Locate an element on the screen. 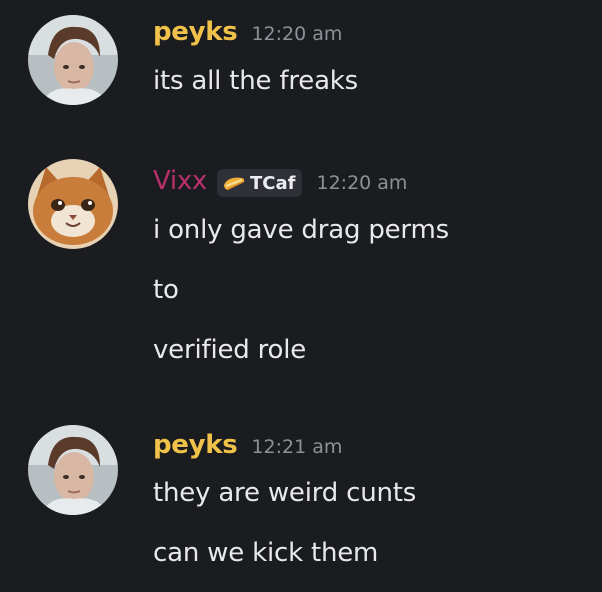 The height and width of the screenshot is (592, 602). message-header: peyks 12:20 am is located at coordinates (247, 32).